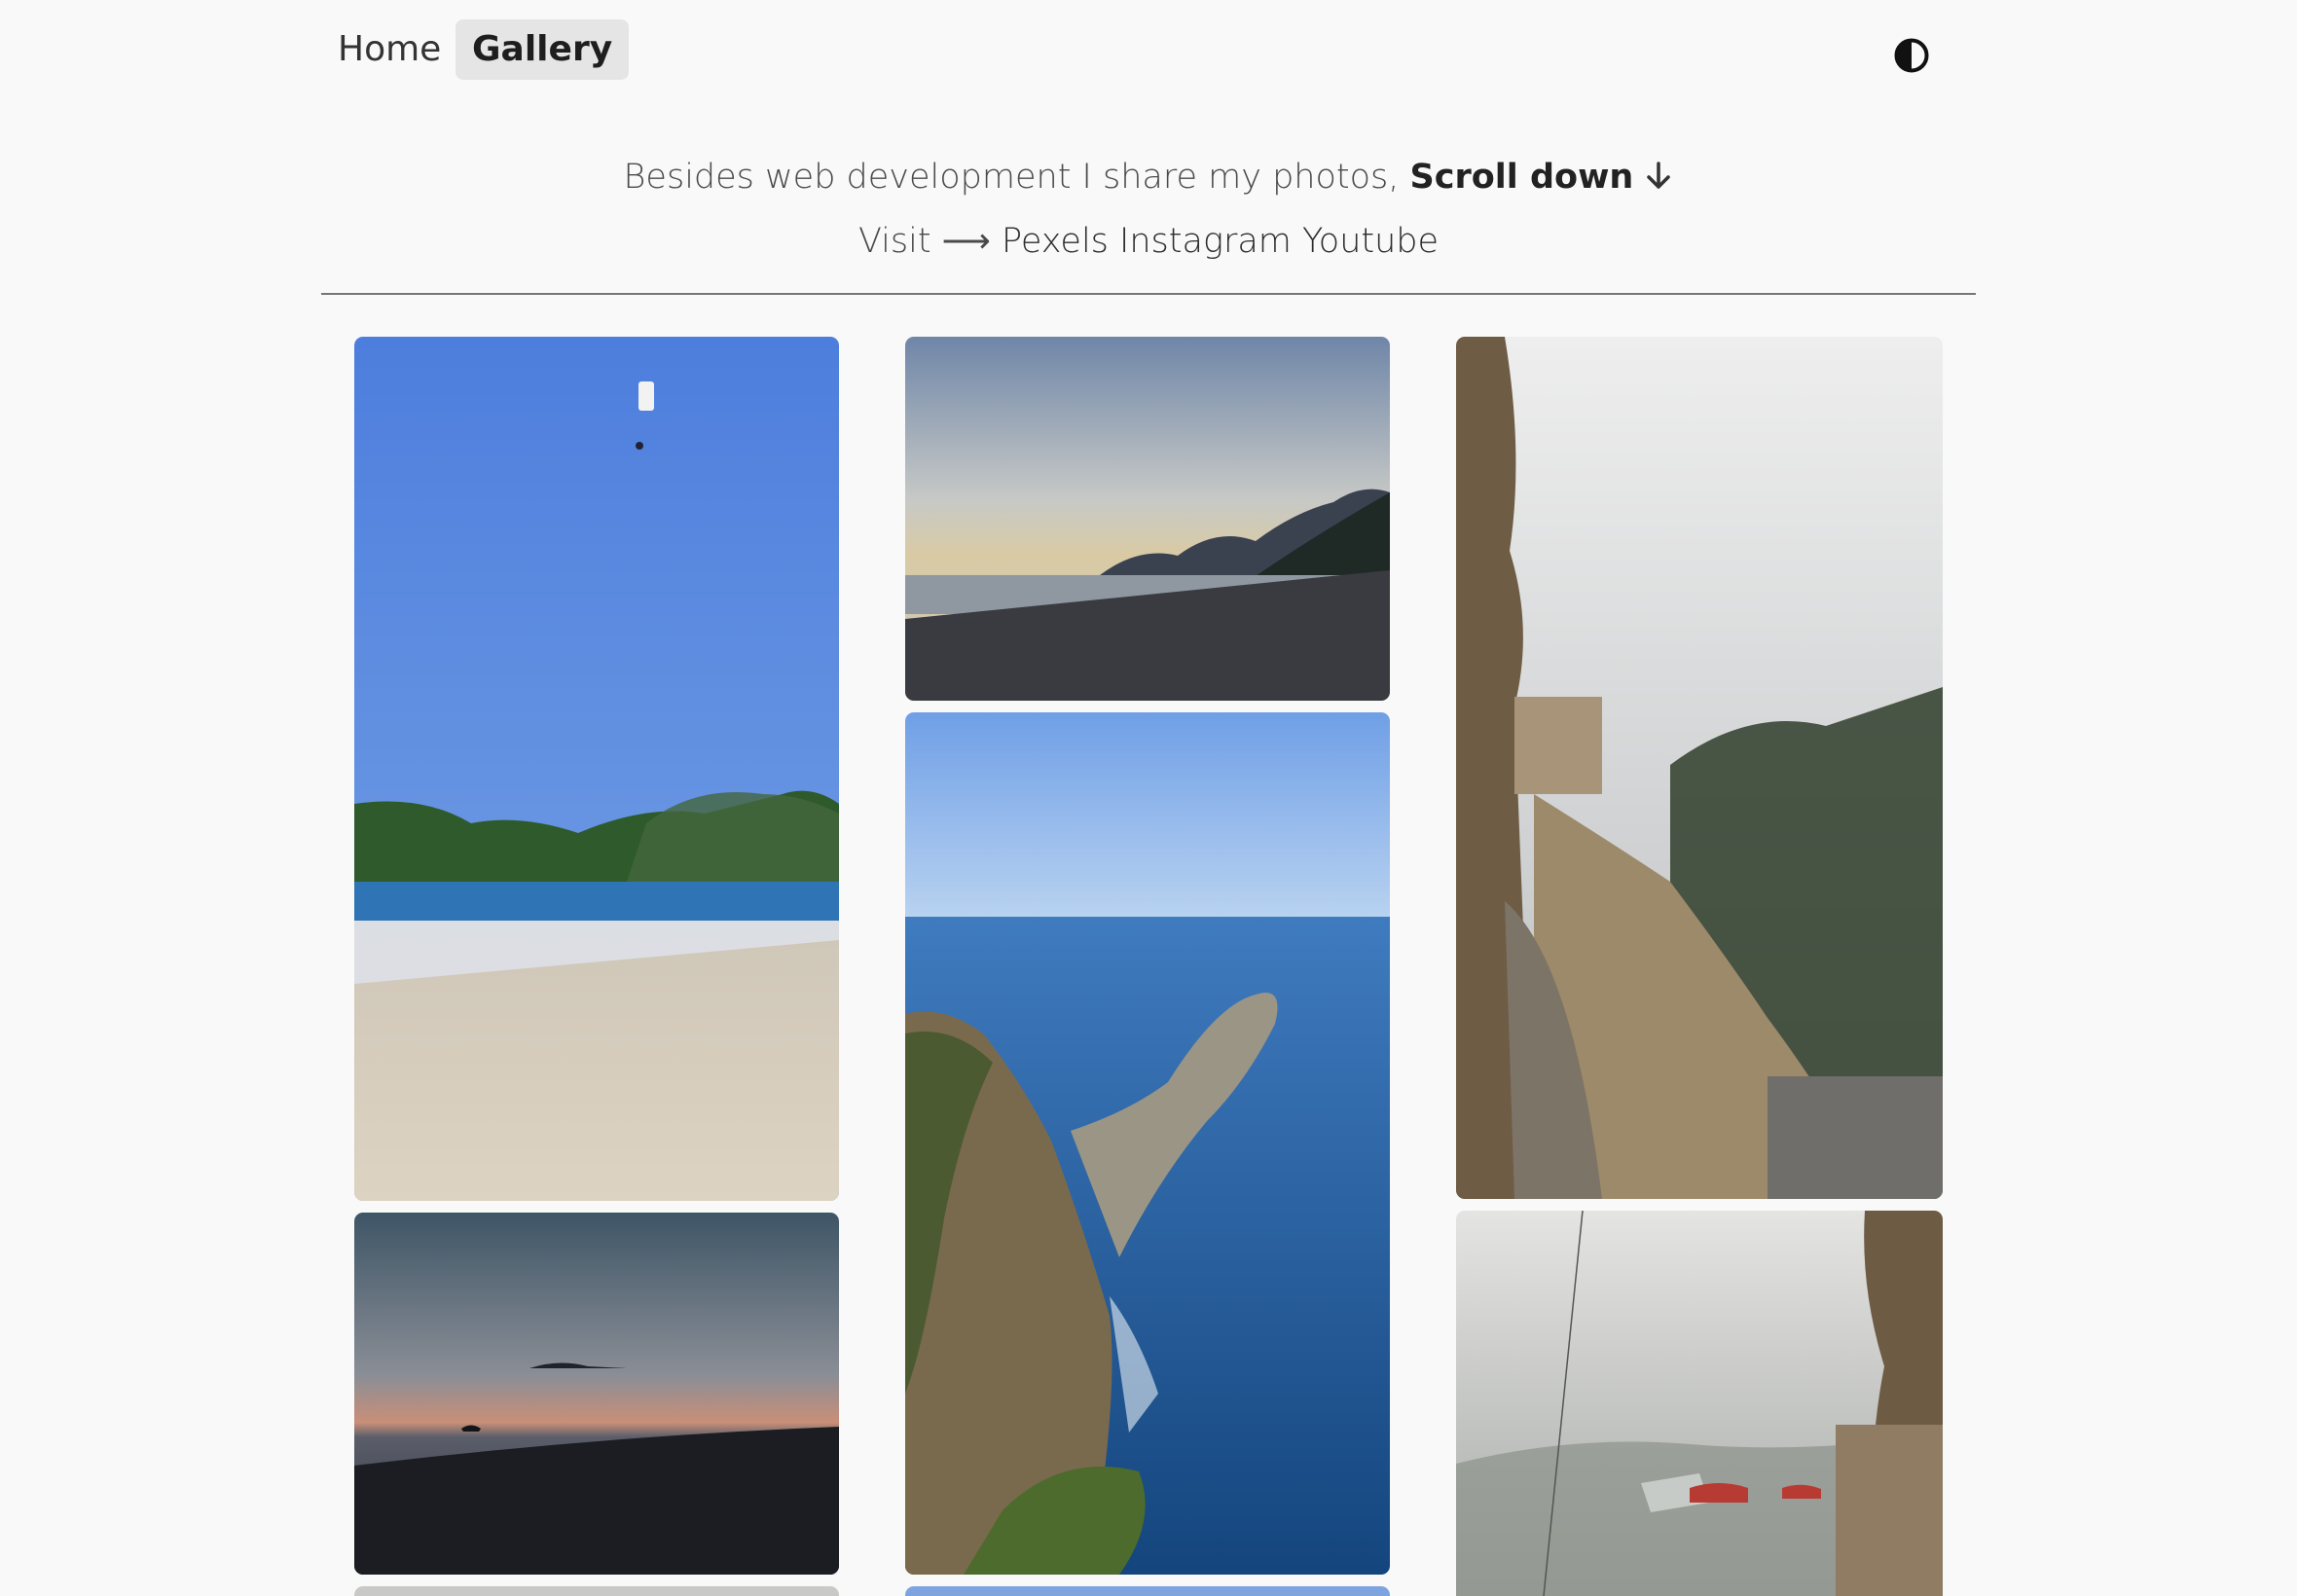 Image resolution: width=2297 pixels, height=1596 pixels. Describe the element at coordinates (1699, 1403) in the screenshot. I see `gallery-photo-foggy-valley` at that location.